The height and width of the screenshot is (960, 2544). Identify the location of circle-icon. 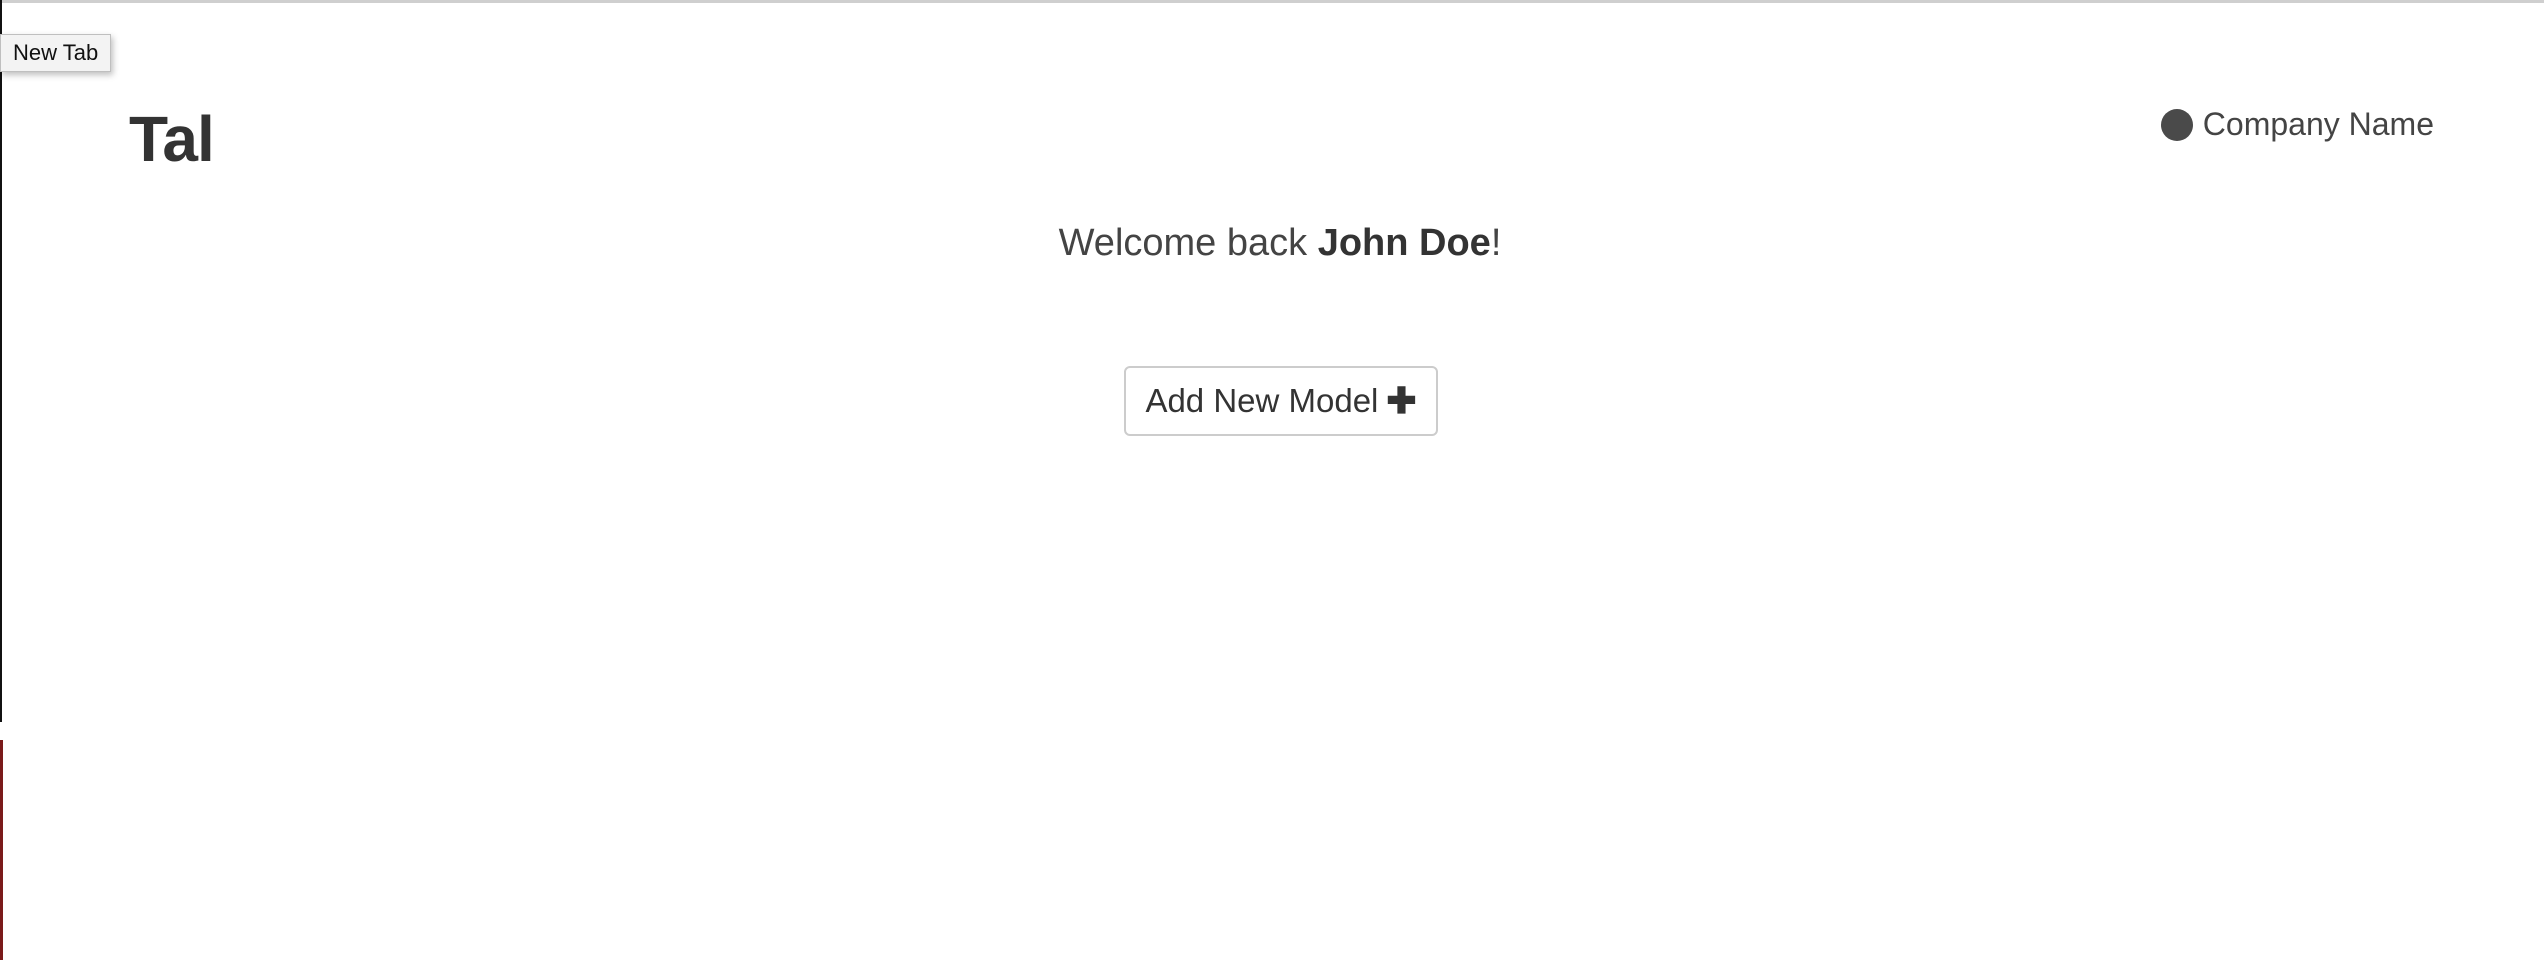
(2176, 124).